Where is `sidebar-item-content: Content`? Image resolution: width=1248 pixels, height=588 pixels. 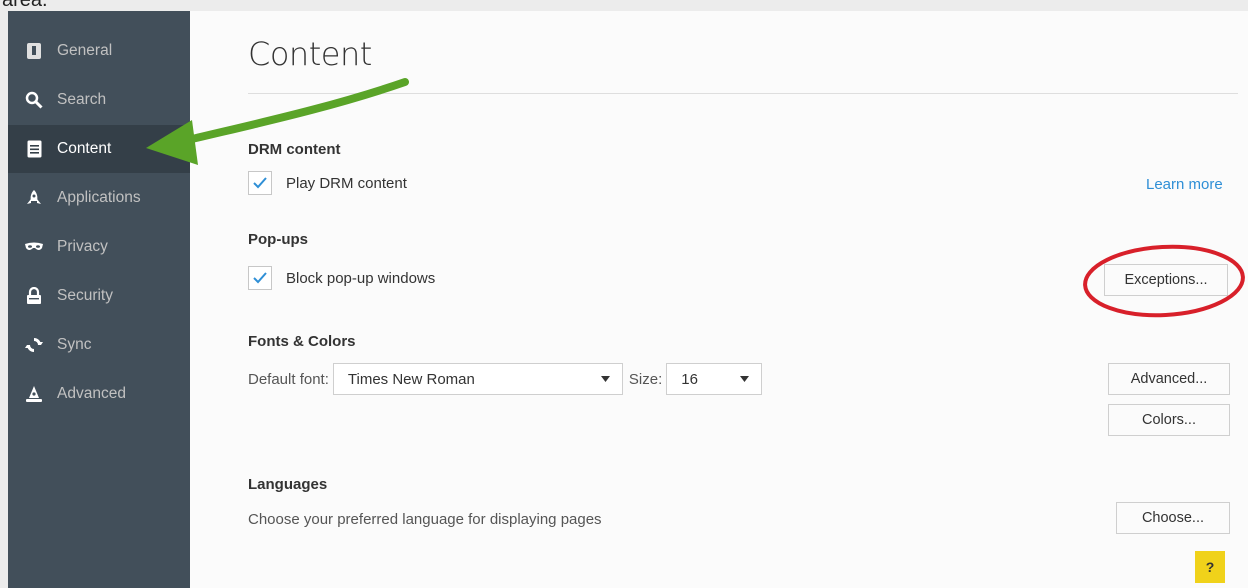 sidebar-item-content: Content is located at coordinates (99, 149).